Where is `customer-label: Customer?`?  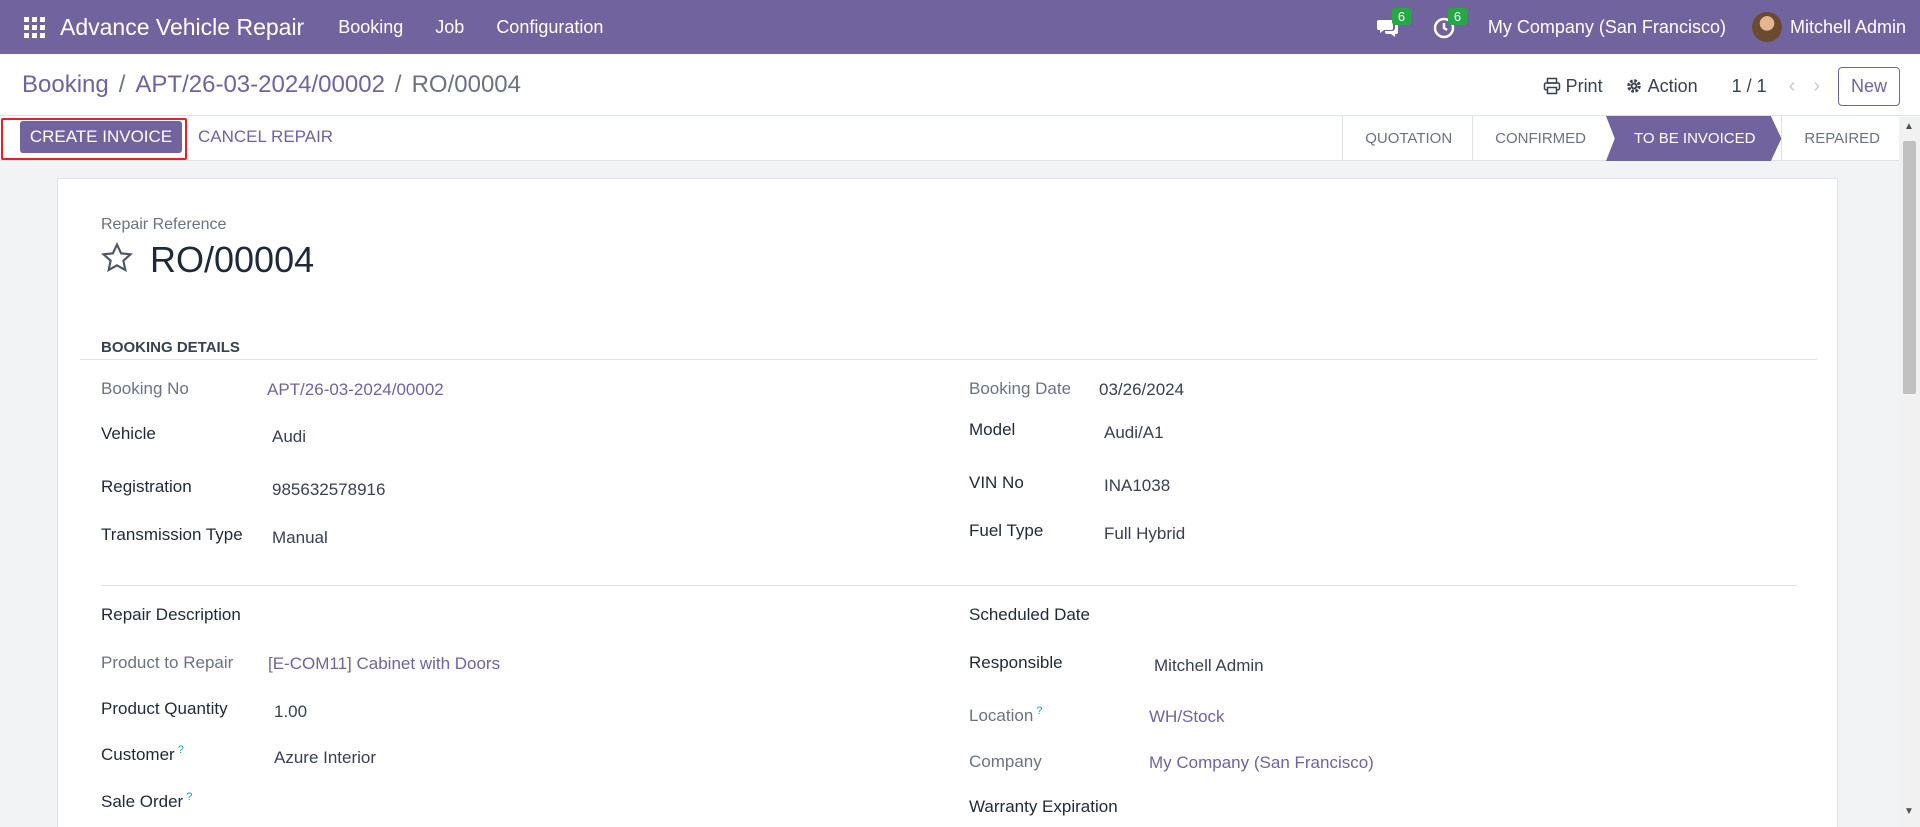
customer-label: Customer? is located at coordinates (142, 754).